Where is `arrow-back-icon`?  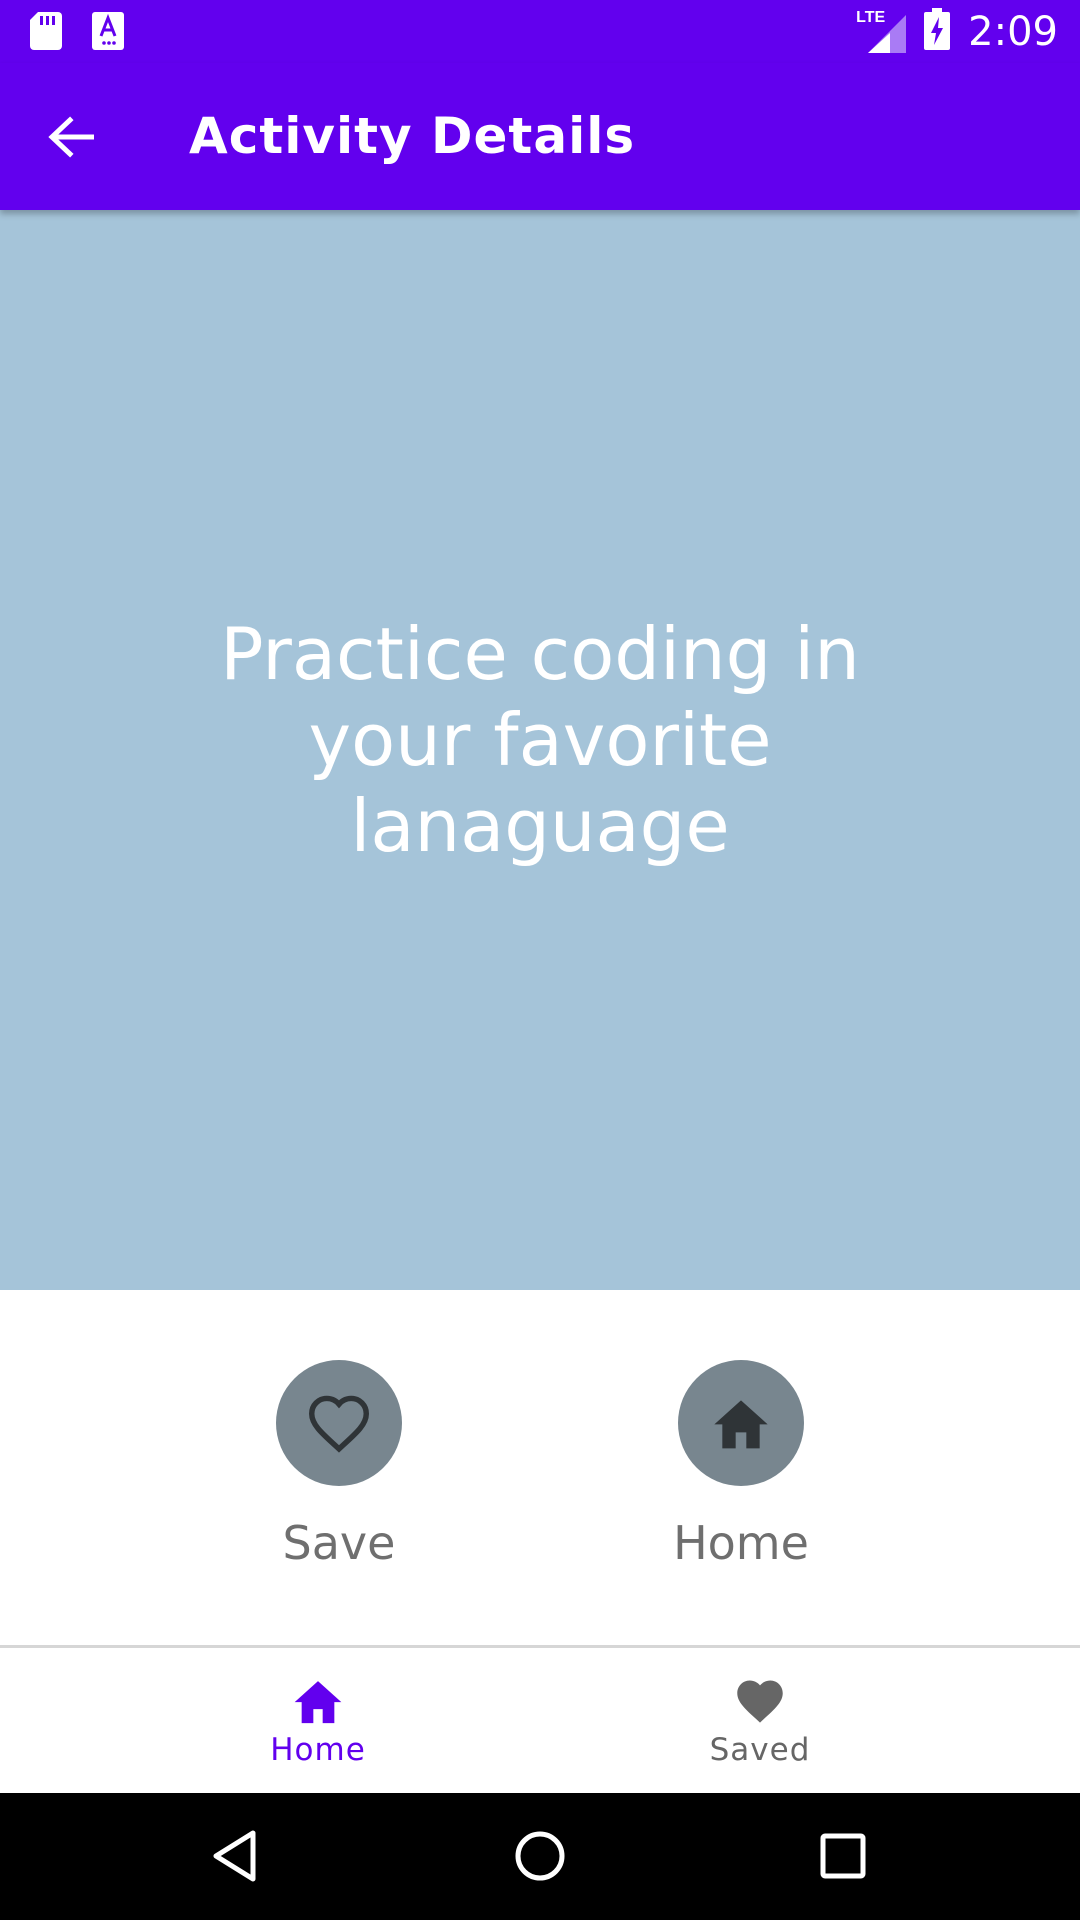
arrow-back-icon is located at coordinates (71, 137).